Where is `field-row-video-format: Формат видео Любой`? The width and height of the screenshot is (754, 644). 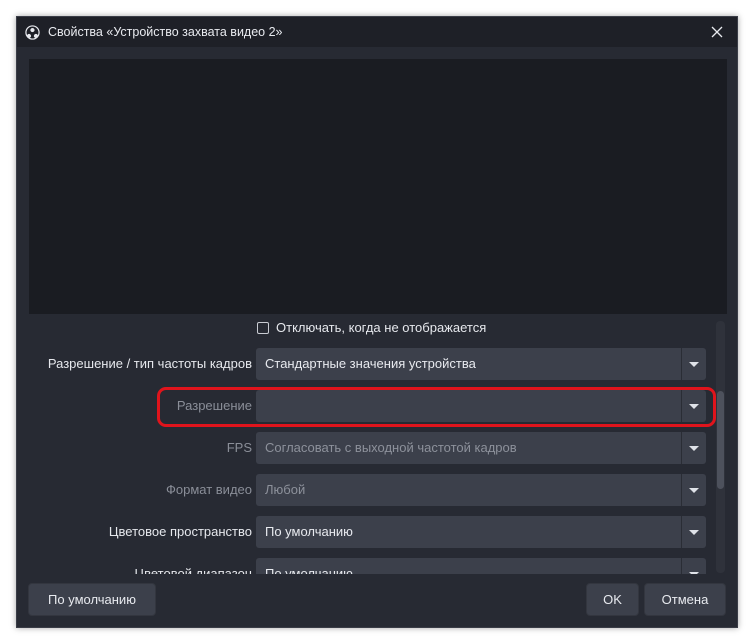 field-row-video-format: Формат видео Любой is located at coordinates (378, 490).